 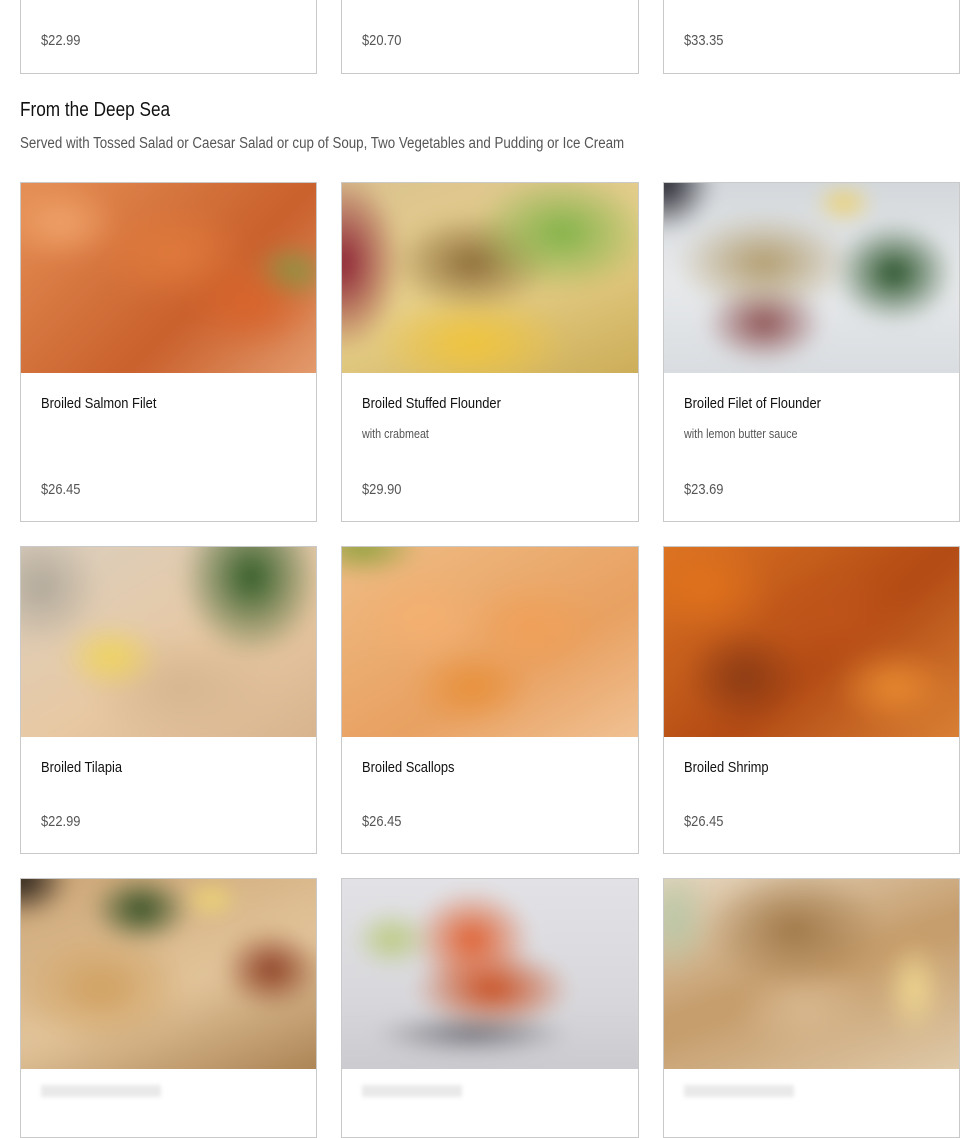 What do you see at coordinates (726, 767) in the screenshot?
I see `item-name: Broiled Shrimp` at bounding box center [726, 767].